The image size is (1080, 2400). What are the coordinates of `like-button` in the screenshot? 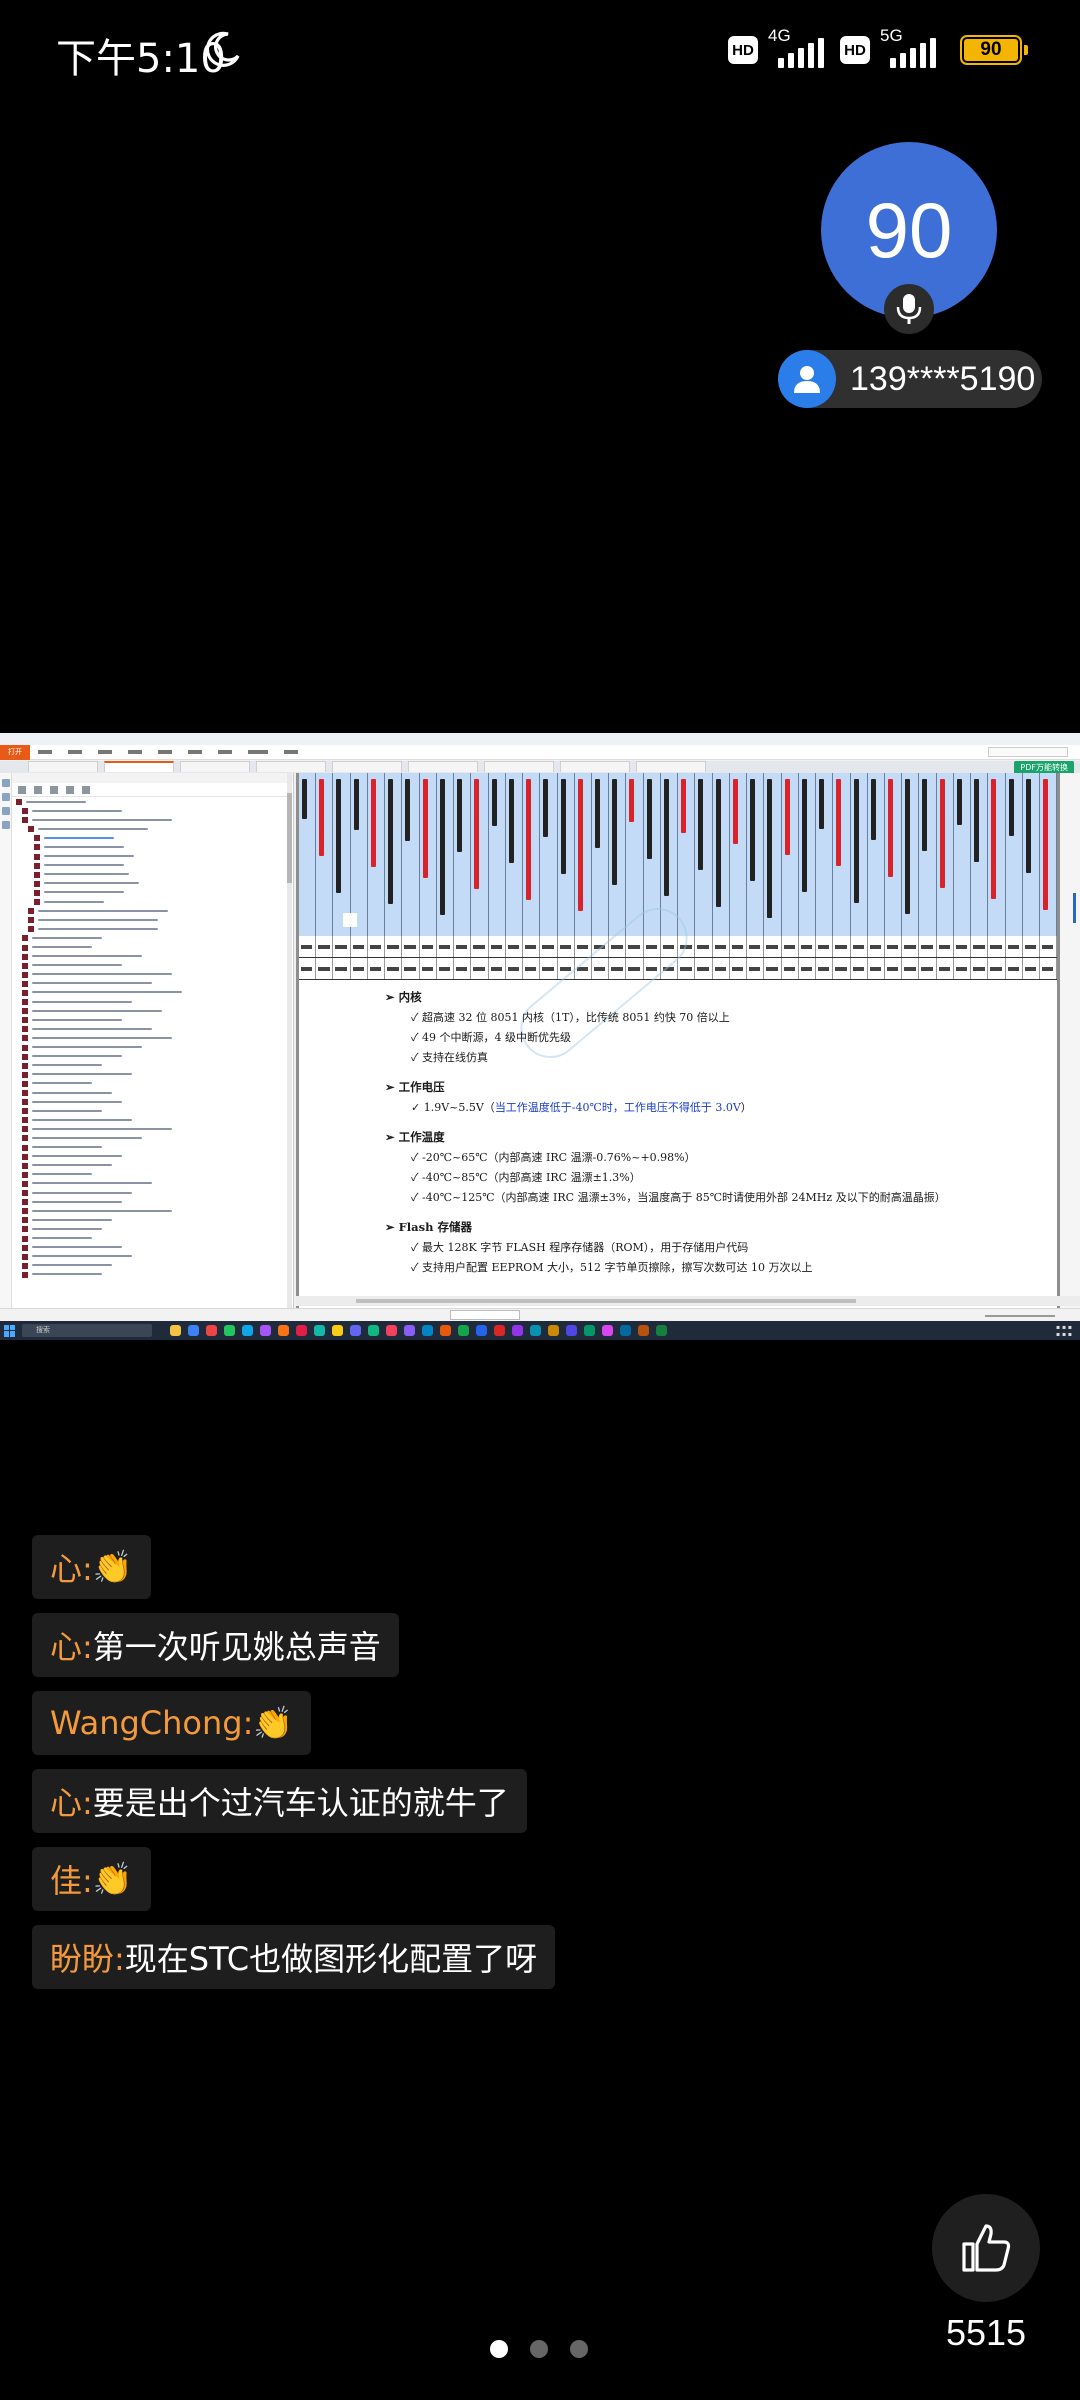 It's located at (986, 2248).